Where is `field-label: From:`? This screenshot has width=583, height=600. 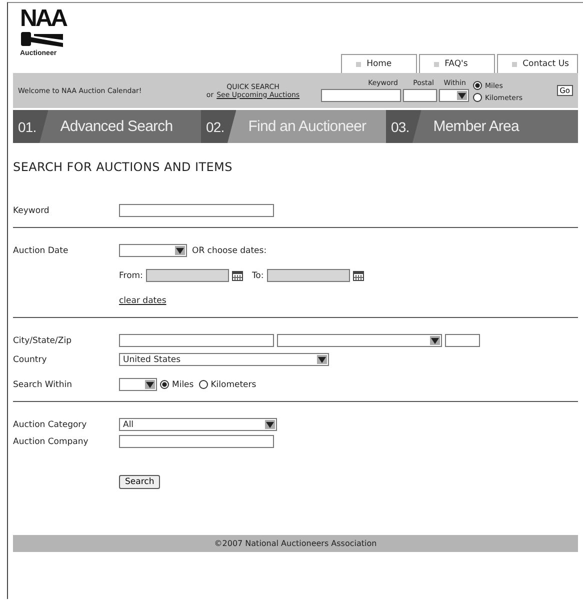
field-label: From: is located at coordinates (131, 275).